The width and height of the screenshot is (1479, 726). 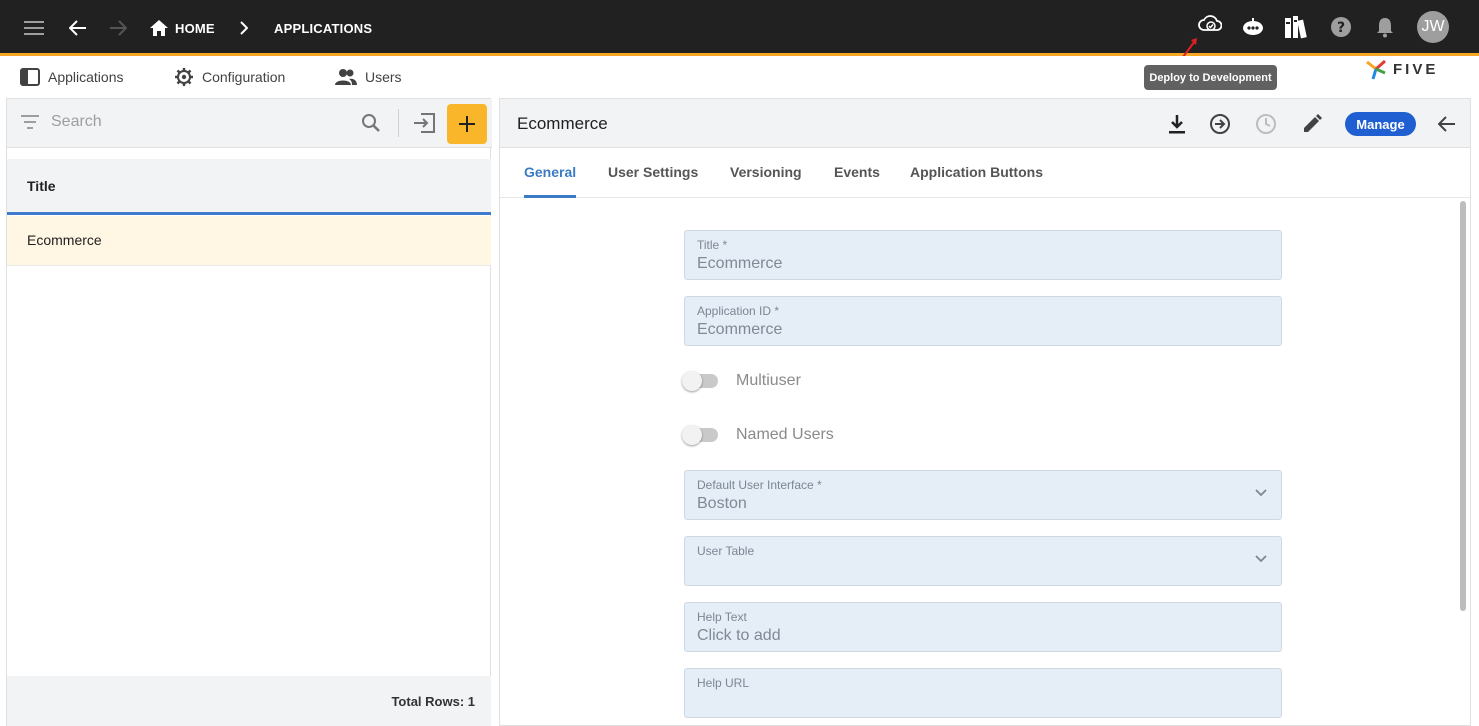 What do you see at coordinates (1210, 25) in the screenshot?
I see `cloud-deploy-icon` at bounding box center [1210, 25].